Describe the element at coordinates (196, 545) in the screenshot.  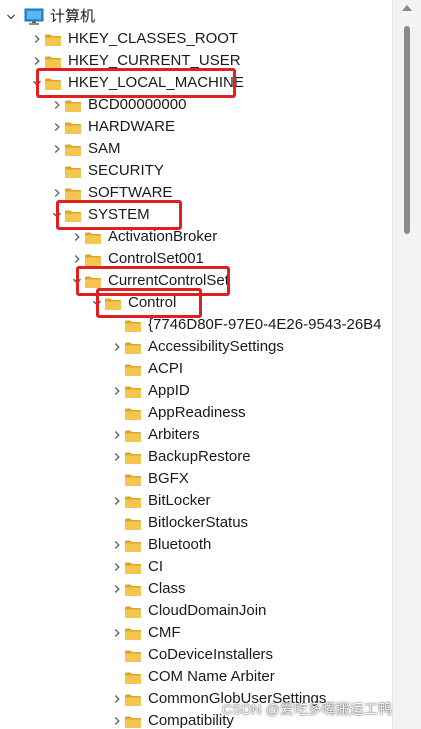
I see `tree-item: Bluetooth` at that location.